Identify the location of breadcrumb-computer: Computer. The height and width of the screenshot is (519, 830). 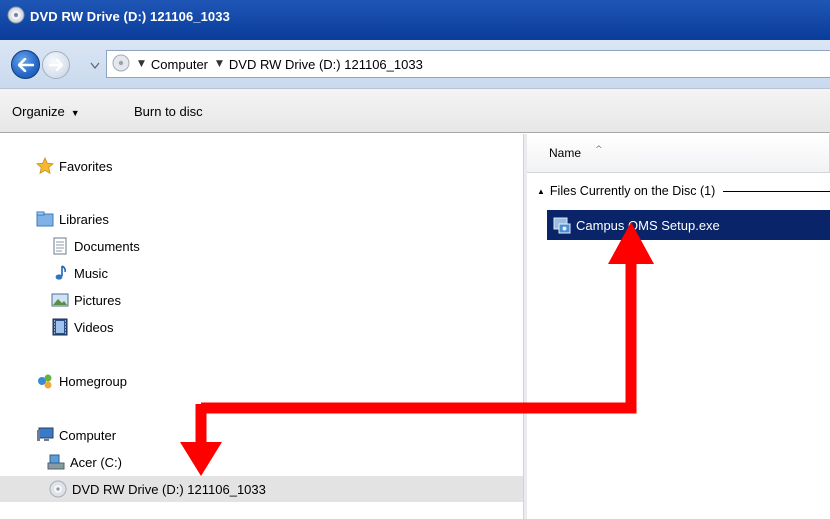
(179, 64).